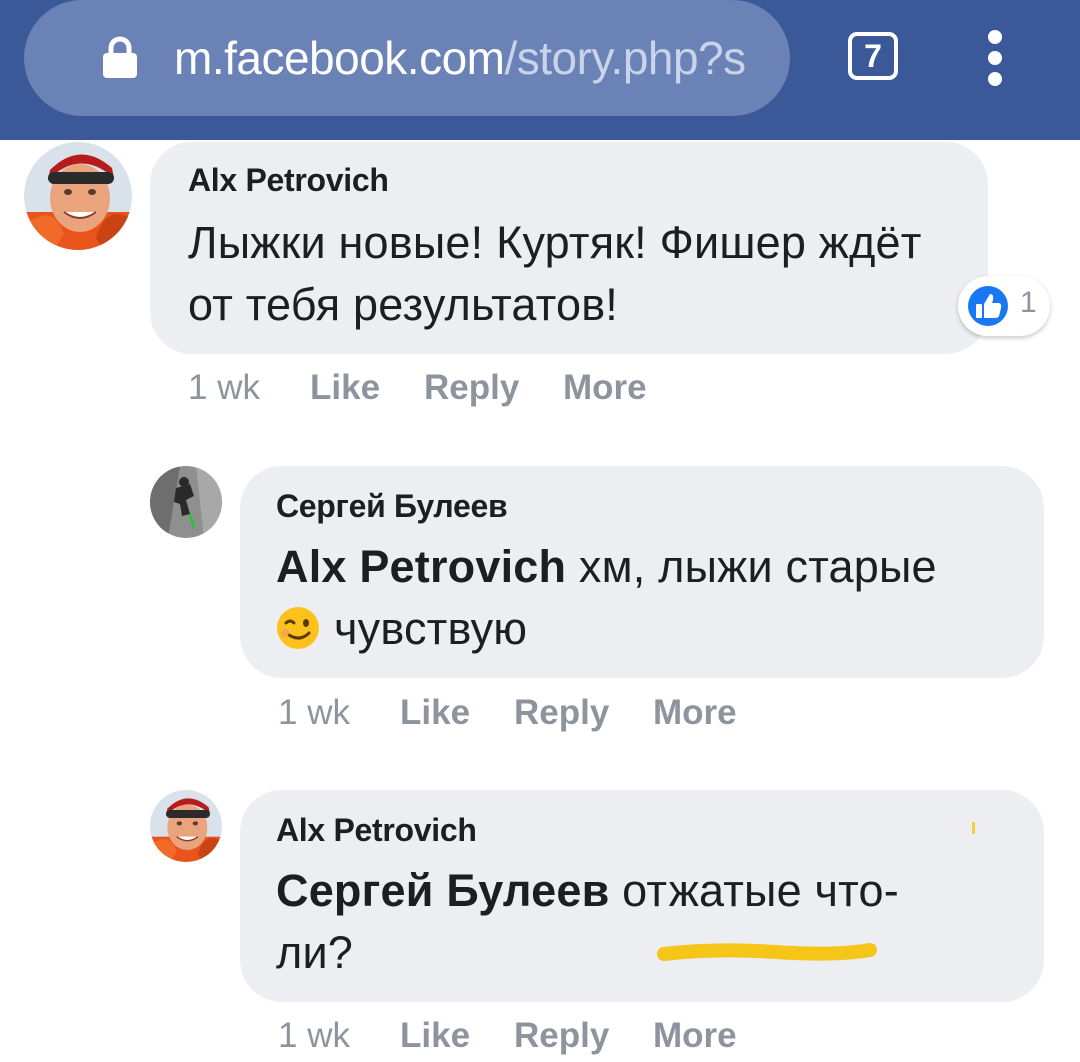 The width and height of the screenshot is (1080, 1062). What do you see at coordinates (1028, 302) in the screenshot?
I see `reaction-count: 1` at bounding box center [1028, 302].